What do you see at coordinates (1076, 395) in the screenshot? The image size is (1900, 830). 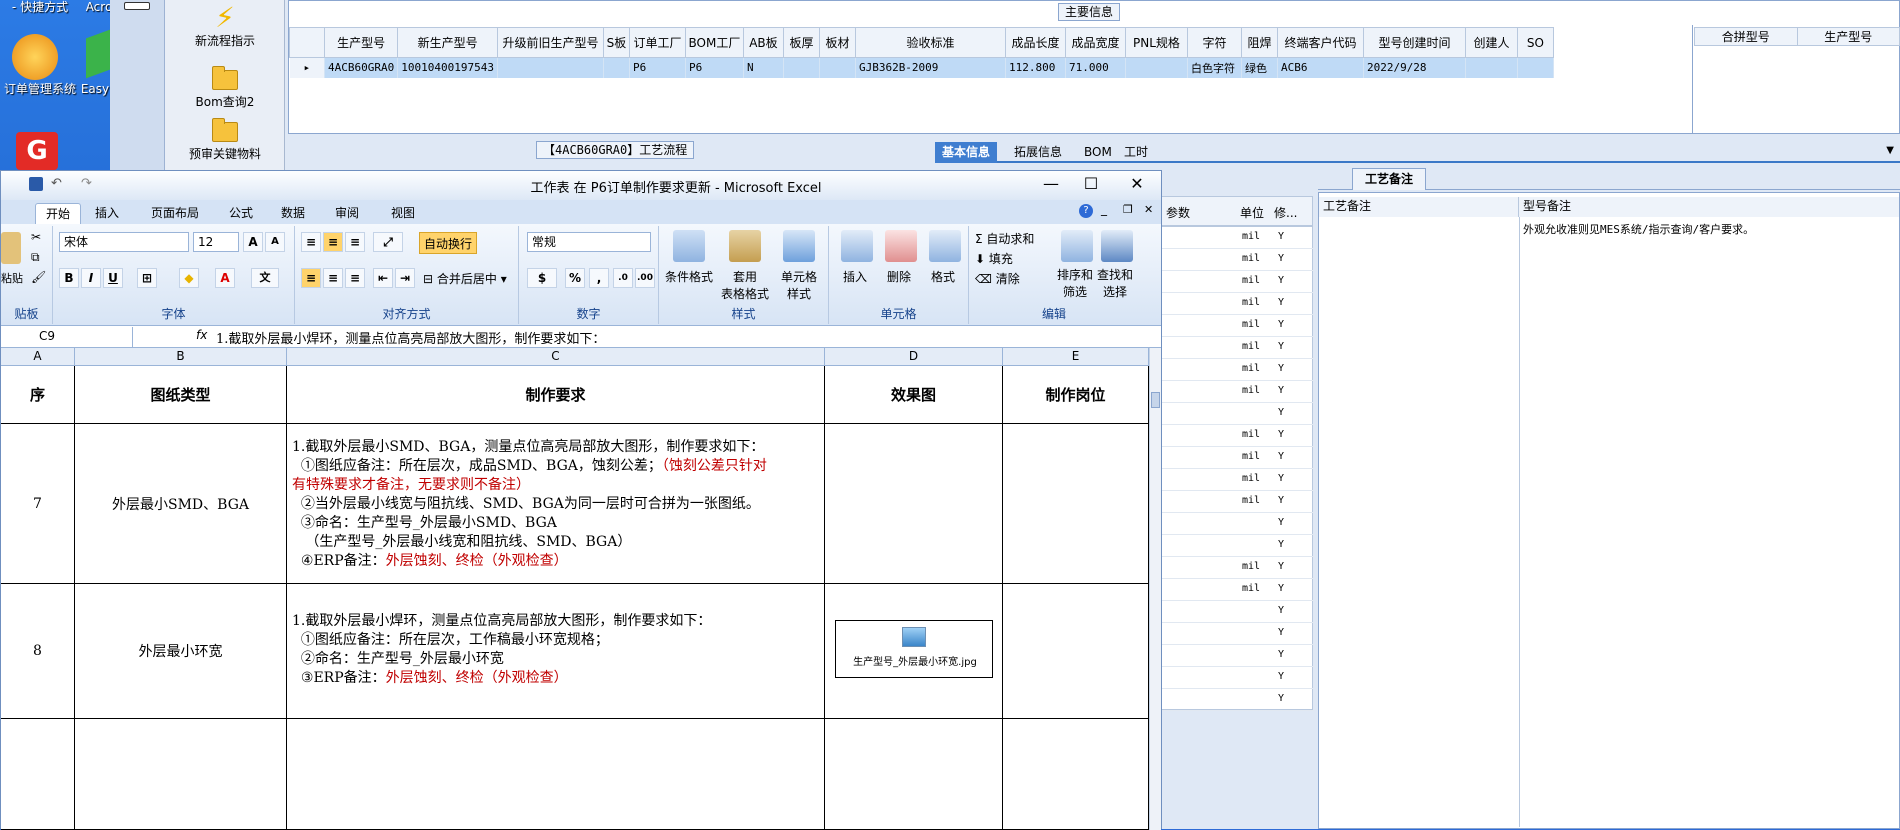 I see `header-cell: 制作岗位` at bounding box center [1076, 395].